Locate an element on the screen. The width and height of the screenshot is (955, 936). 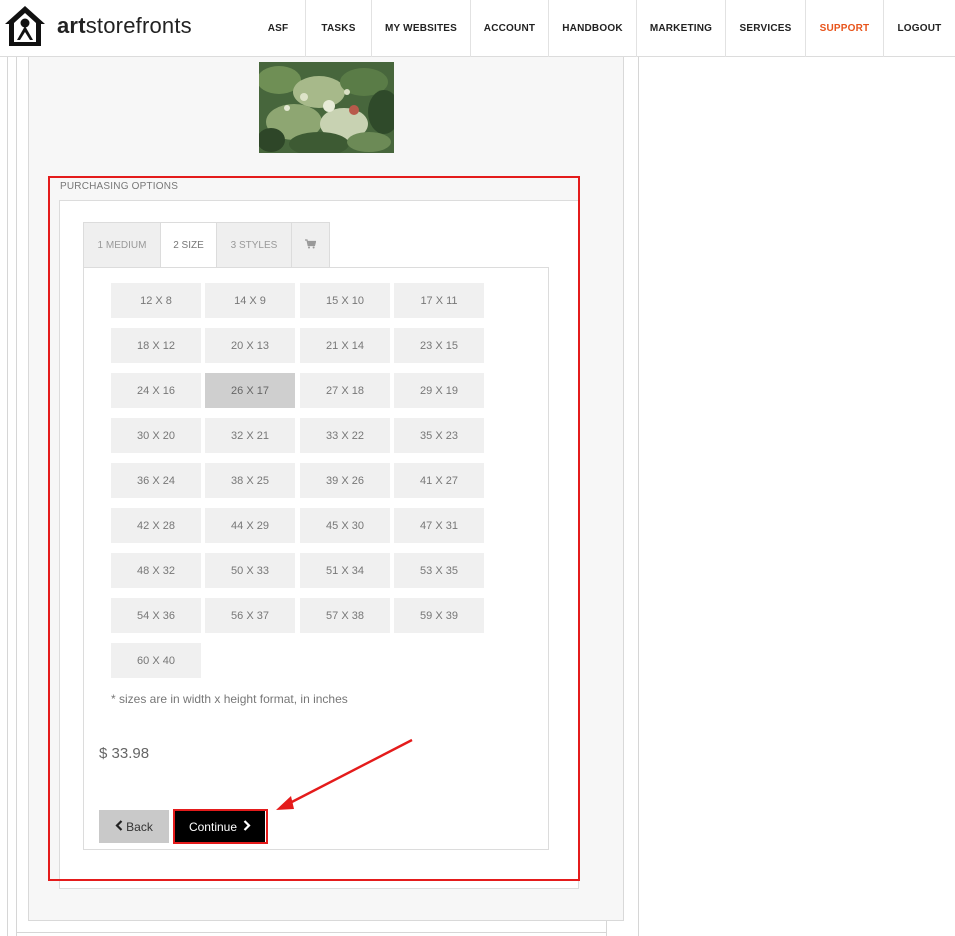
brand-name-bold: art is located at coordinates (71, 25).